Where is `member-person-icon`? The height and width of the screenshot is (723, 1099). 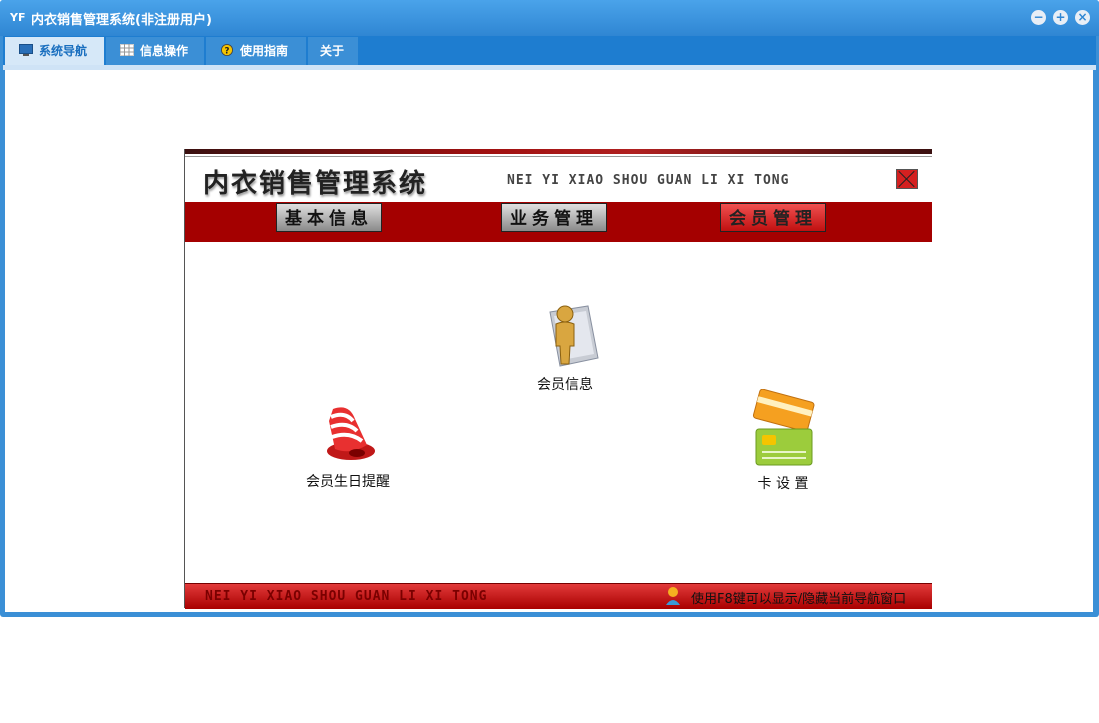
member-person-icon is located at coordinates (574, 336).